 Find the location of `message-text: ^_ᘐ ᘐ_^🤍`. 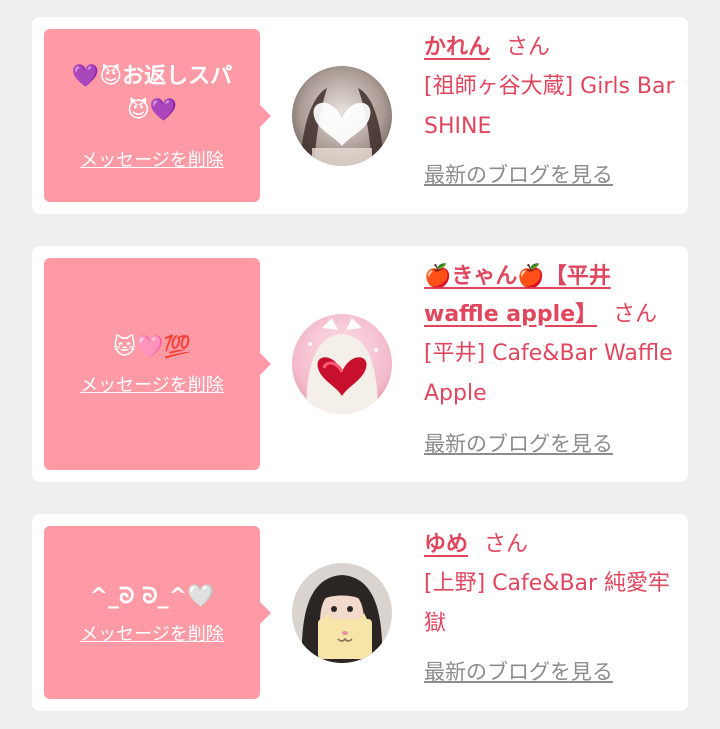

message-text: ^_ᘐ ᘐ_^🤍 is located at coordinates (152, 596).